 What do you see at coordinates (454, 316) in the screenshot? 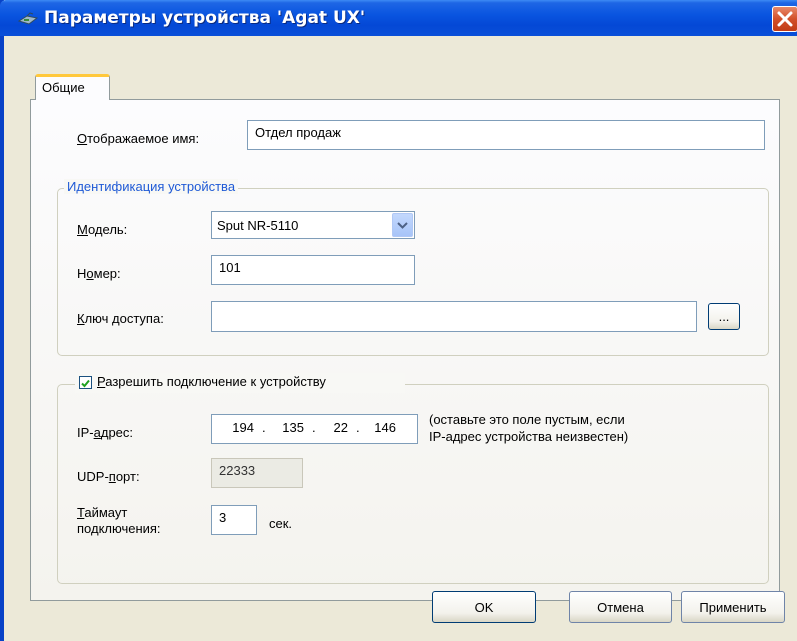
I see `access-key-input` at bounding box center [454, 316].